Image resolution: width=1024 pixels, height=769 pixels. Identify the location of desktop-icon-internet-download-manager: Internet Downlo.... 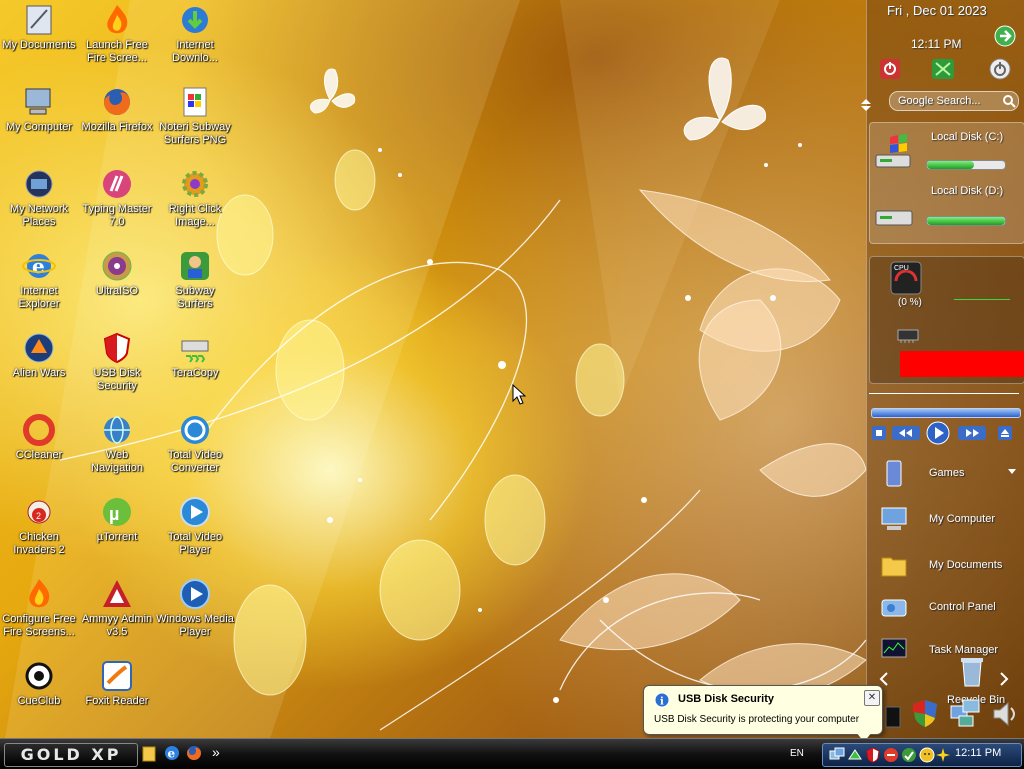
(195, 34).